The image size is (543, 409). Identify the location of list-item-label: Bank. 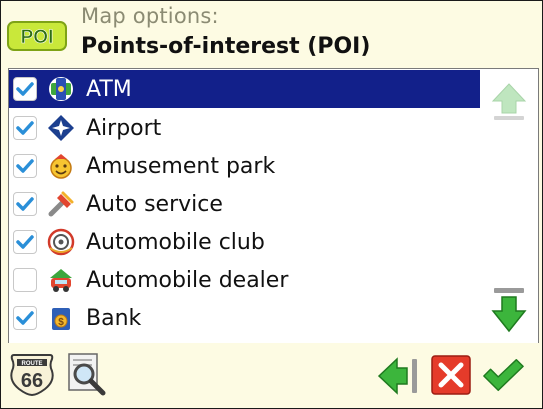
(114, 318).